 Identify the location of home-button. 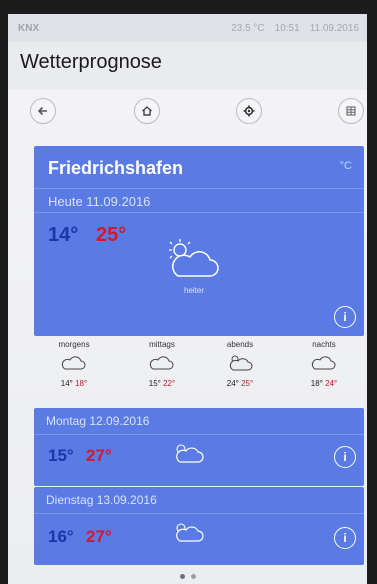
(147, 111).